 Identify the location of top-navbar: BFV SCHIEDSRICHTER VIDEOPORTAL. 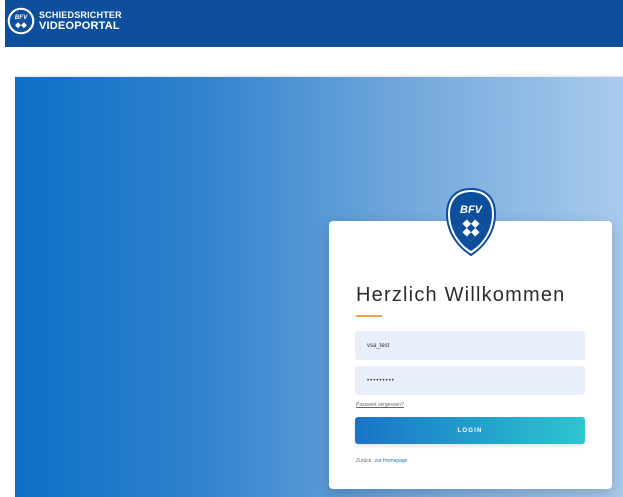
(314, 23).